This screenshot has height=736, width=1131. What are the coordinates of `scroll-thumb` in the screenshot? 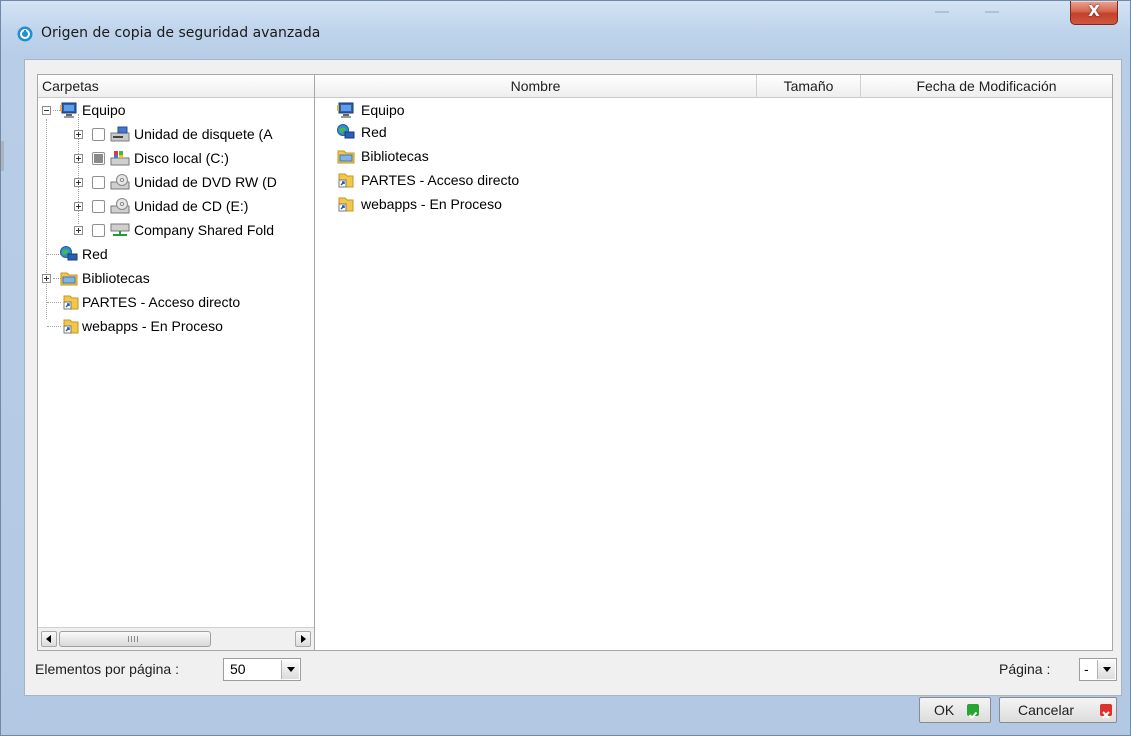 It's located at (135, 639).